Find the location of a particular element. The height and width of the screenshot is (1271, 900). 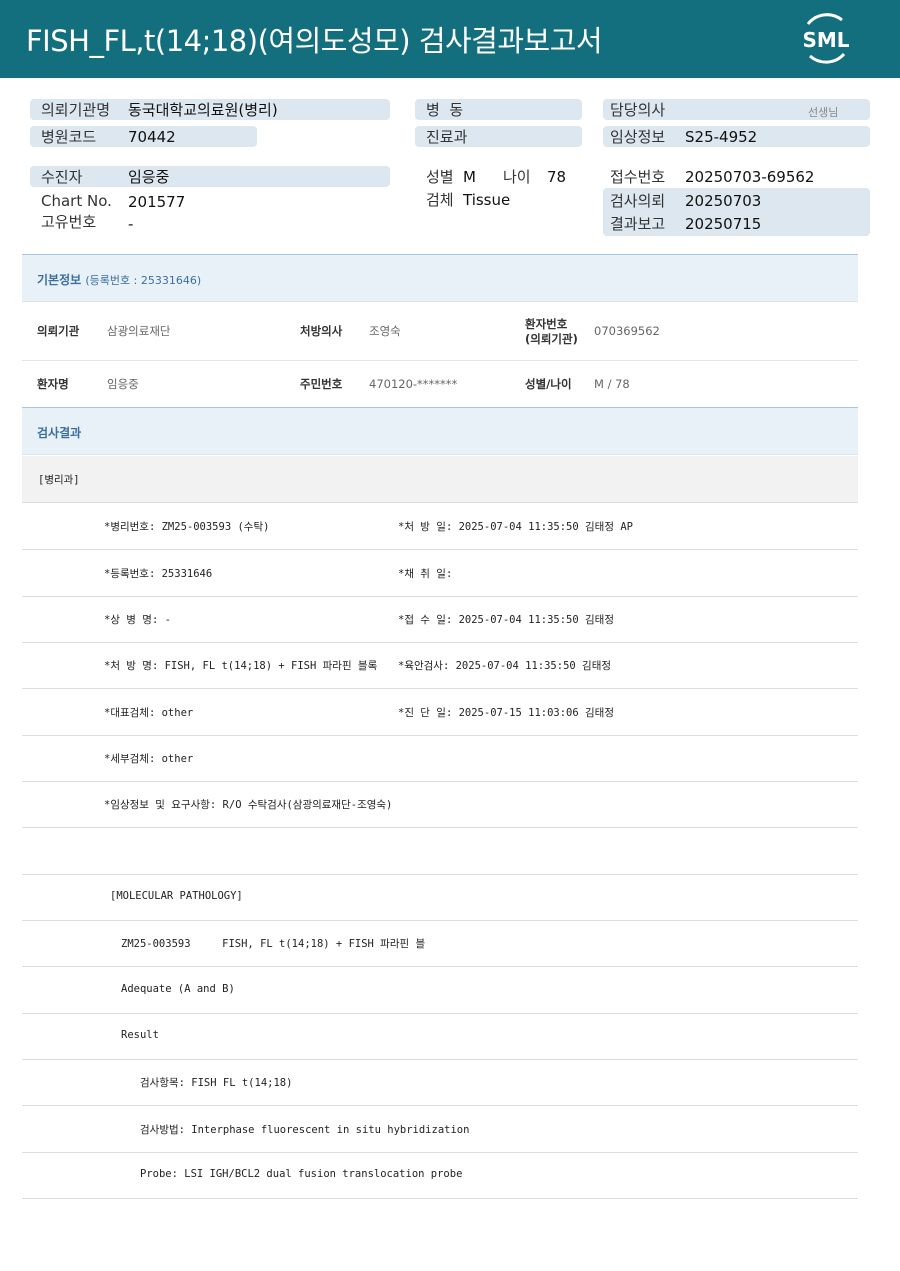

referring-institution-label: 의뢰기관명 is located at coordinates (76, 110).